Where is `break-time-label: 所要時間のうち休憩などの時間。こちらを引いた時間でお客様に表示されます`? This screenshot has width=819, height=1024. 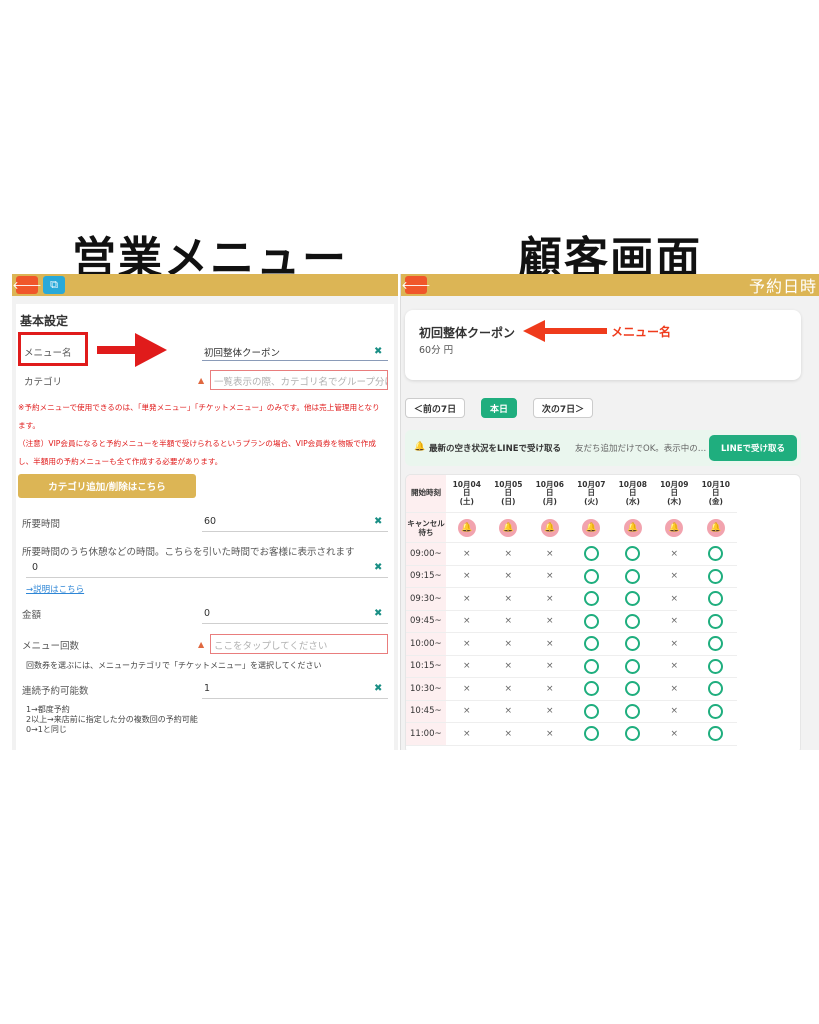 break-time-label: 所要時間のうち休憩などの時間。こちらを引いた時間でお客様に表示されます is located at coordinates (188, 552).